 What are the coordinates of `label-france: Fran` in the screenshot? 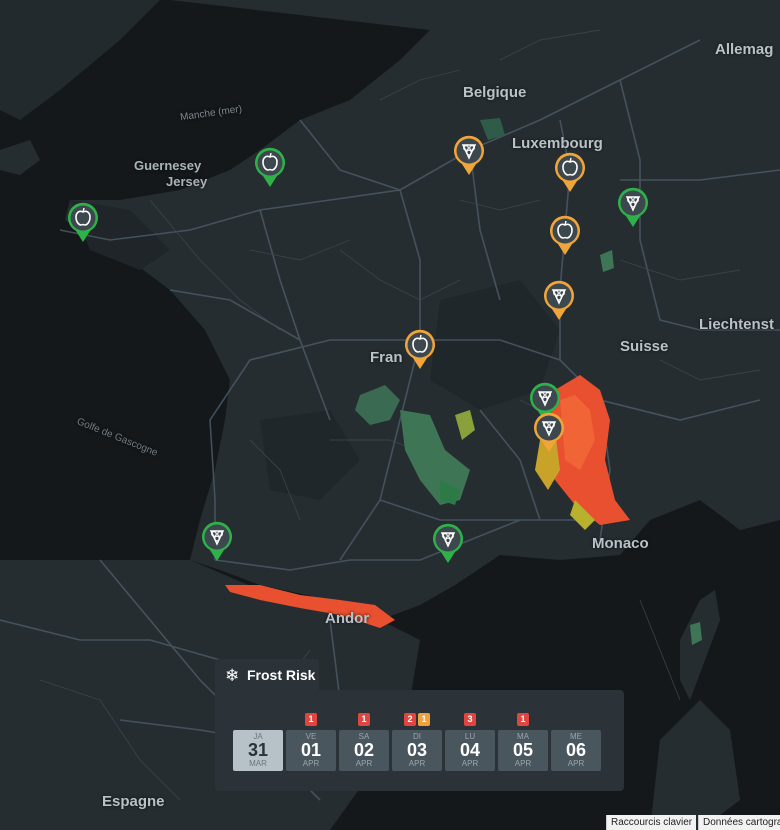 It's located at (386, 357).